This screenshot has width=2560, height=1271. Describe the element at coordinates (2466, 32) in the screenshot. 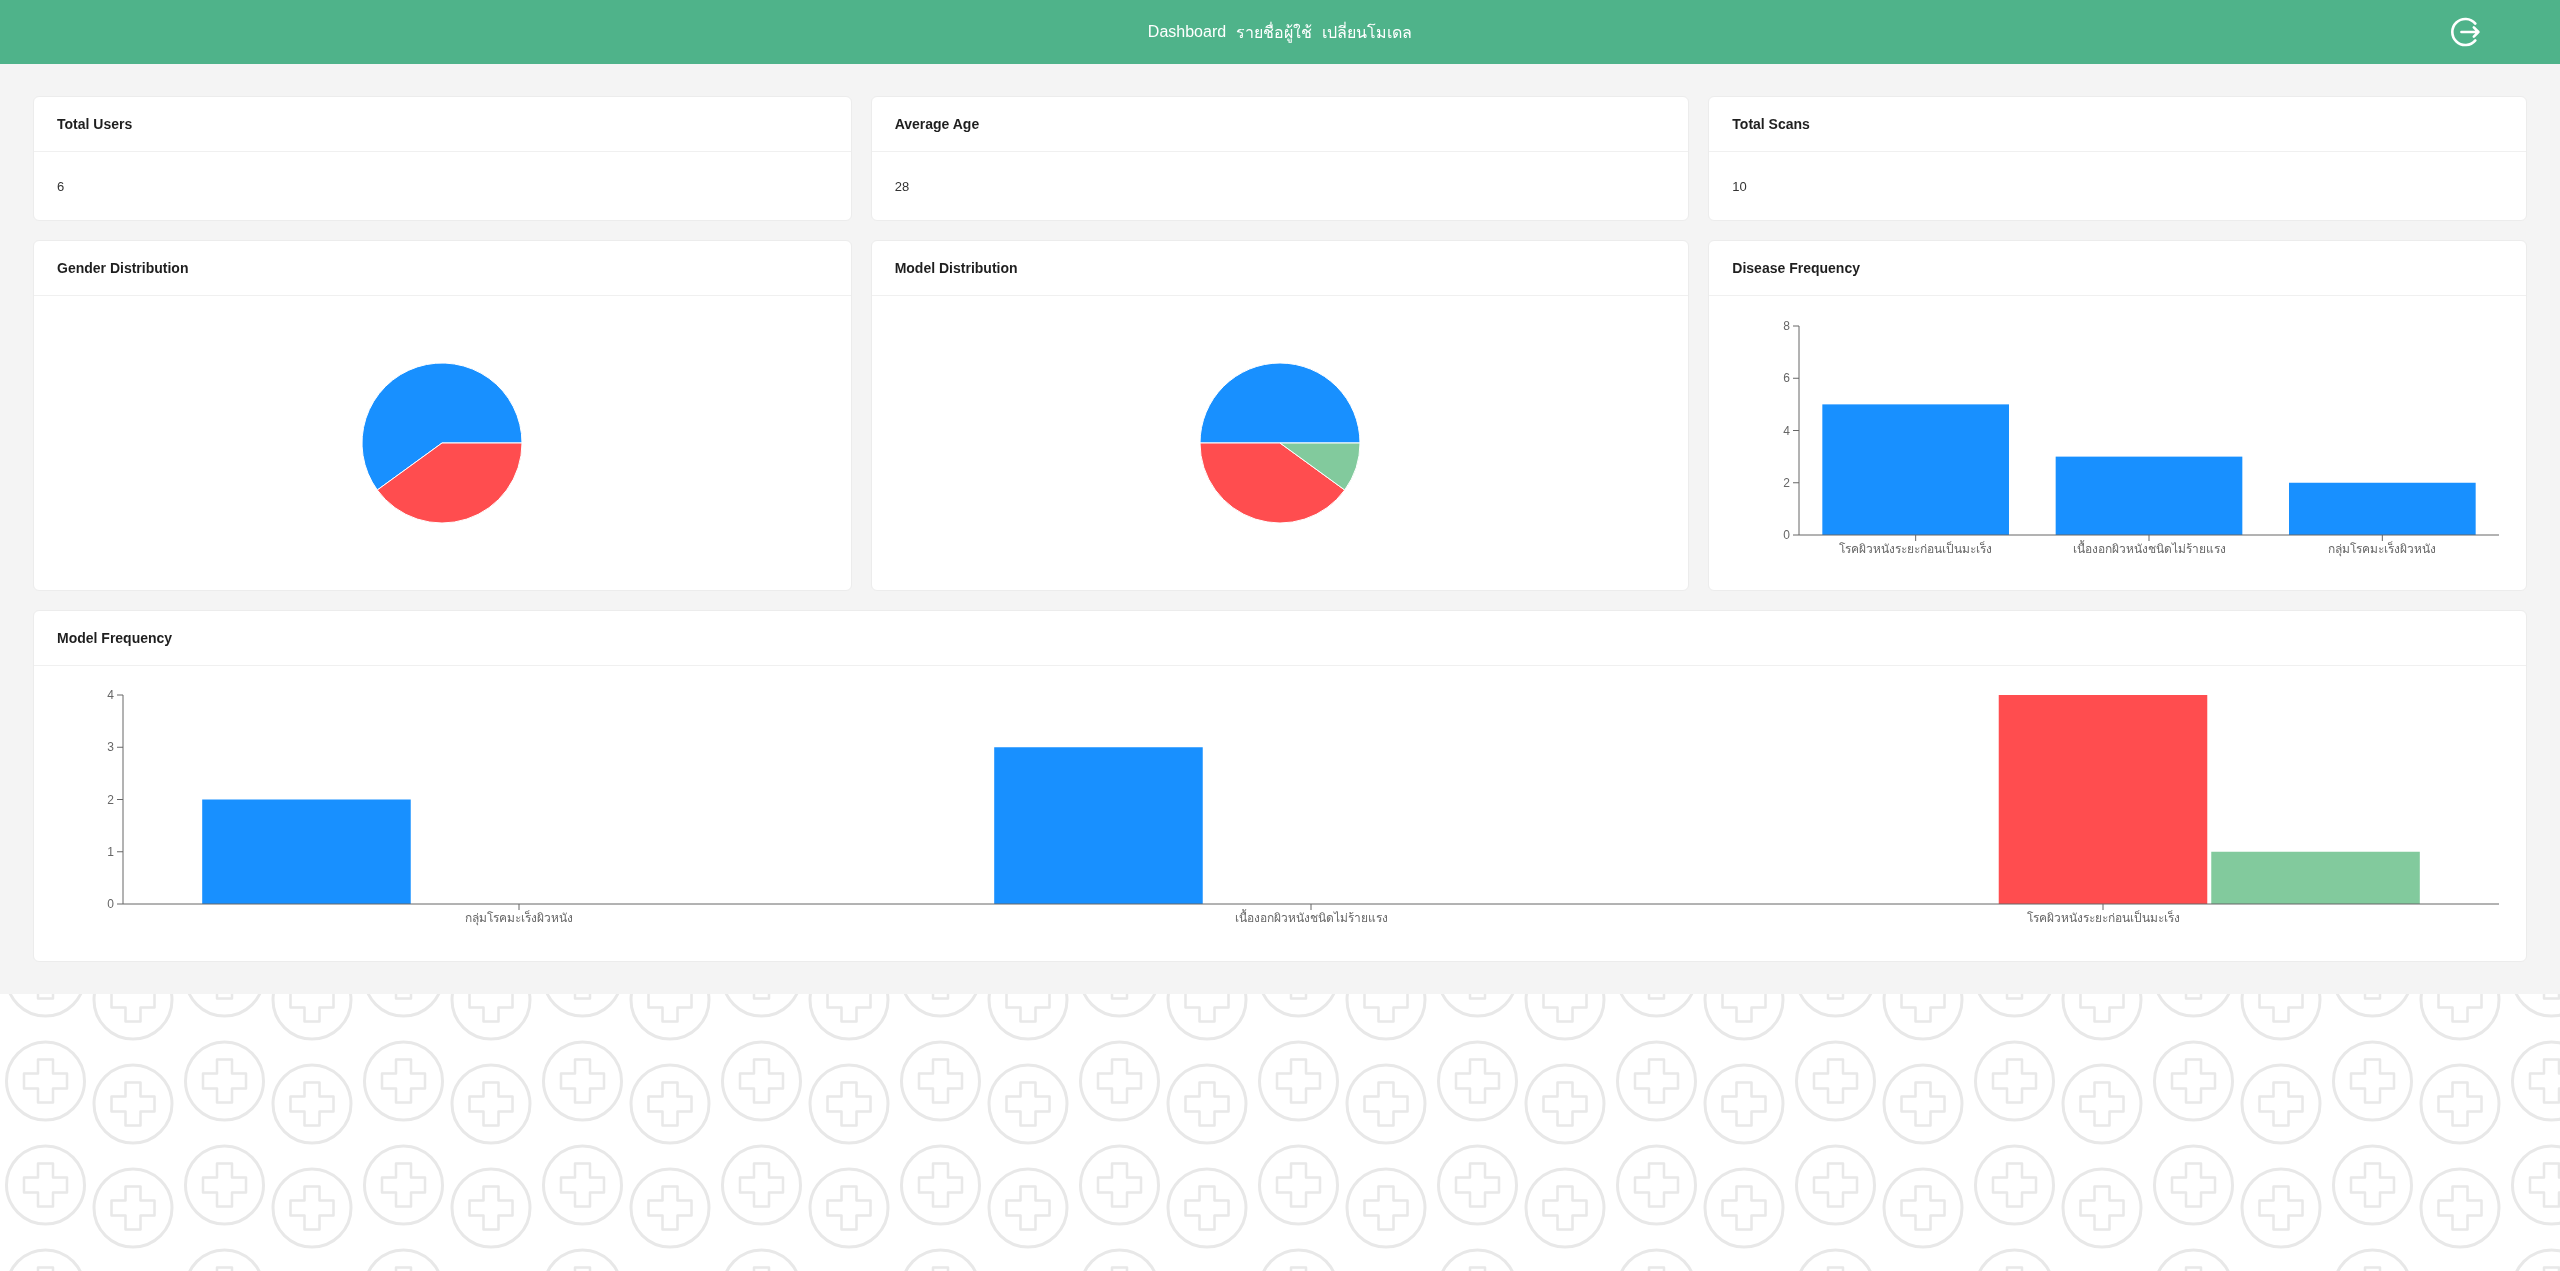

I see `logout-icon` at that location.